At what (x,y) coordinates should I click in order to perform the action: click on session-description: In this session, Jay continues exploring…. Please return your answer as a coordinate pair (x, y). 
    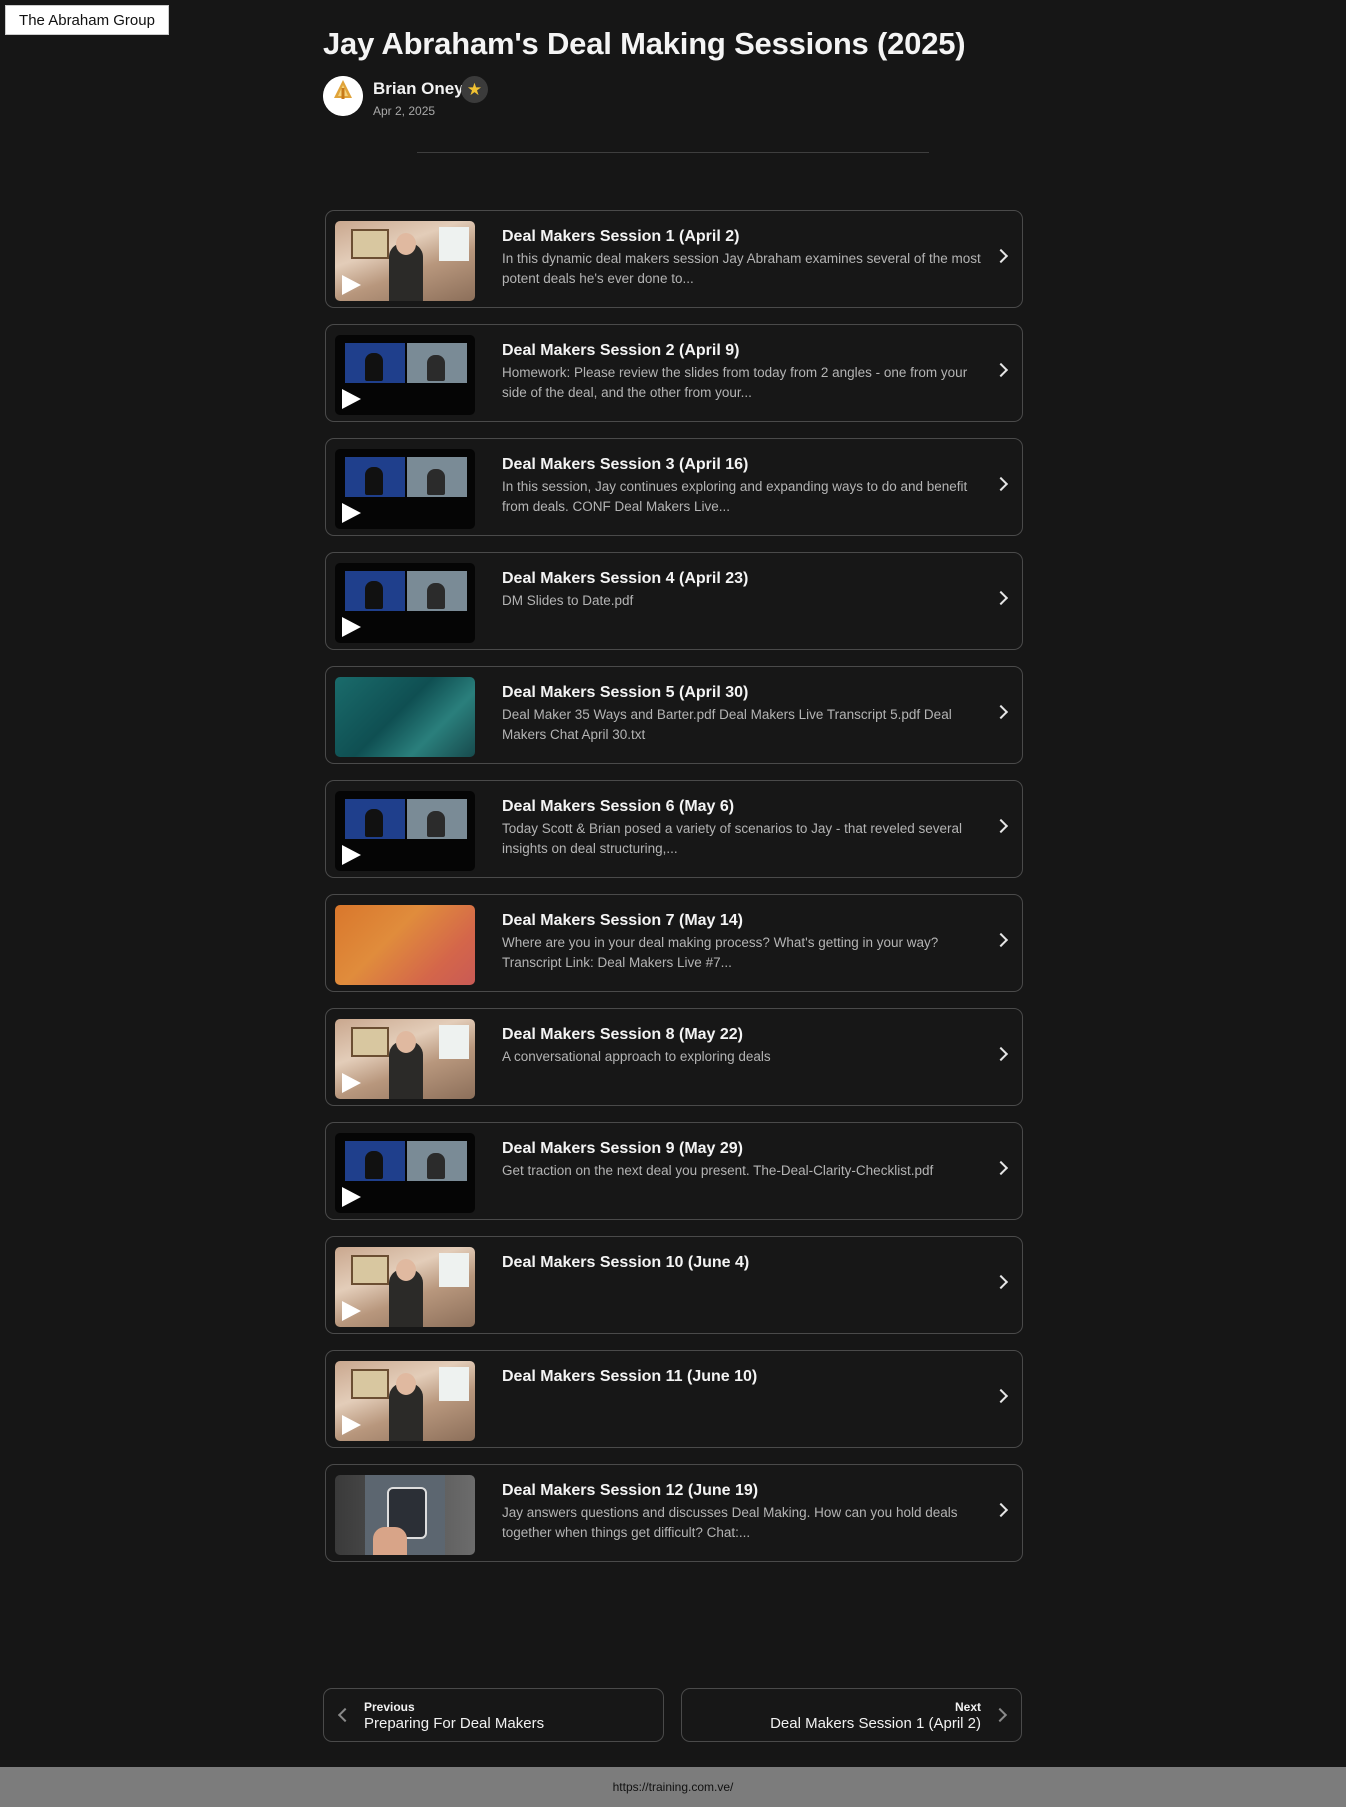
    Looking at the image, I should click on (735, 496).